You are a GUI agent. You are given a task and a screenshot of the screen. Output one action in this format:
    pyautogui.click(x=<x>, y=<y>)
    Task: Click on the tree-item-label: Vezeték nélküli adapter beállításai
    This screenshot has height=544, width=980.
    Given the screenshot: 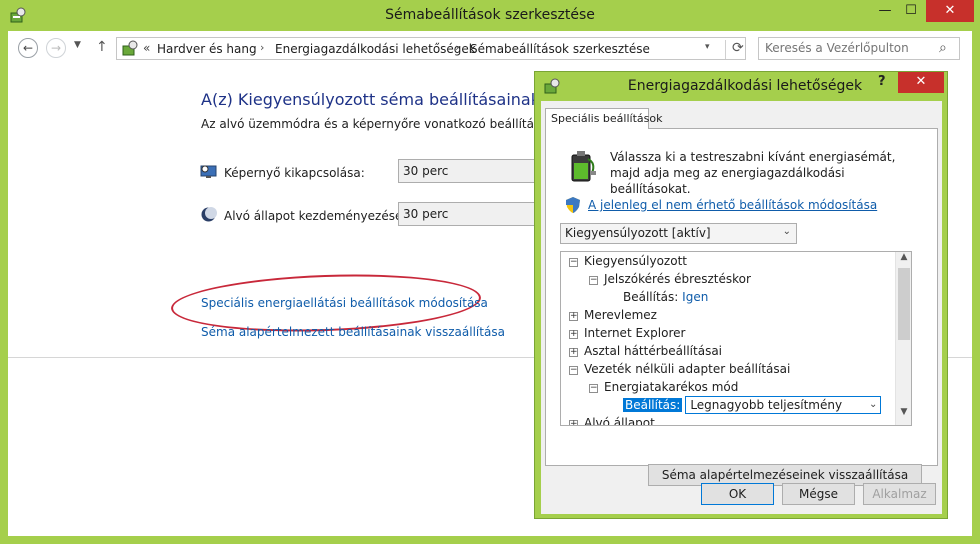 What is the action you would take?
    pyautogui.click(x=687, y=369)
    